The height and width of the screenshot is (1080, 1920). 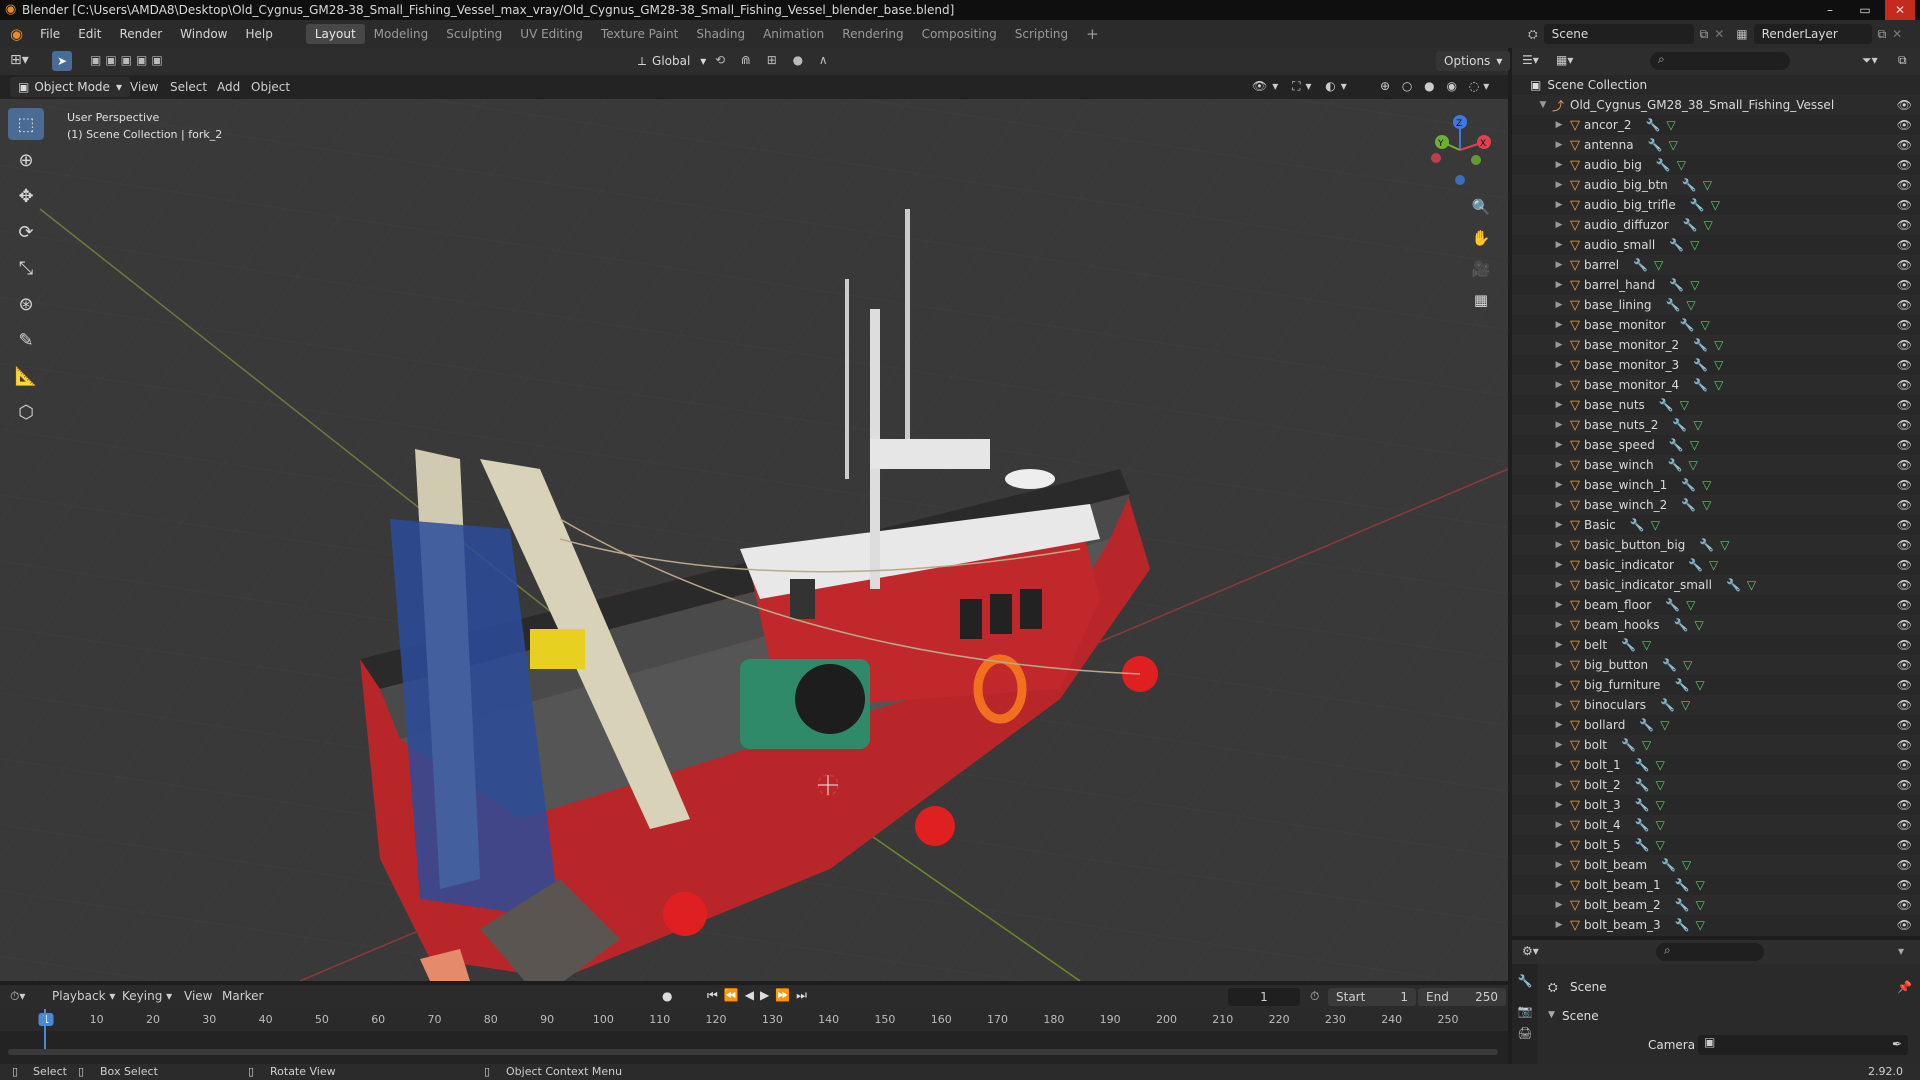 I want to click on timeline-menu-marker: Marker, so click(x=242, y=996).